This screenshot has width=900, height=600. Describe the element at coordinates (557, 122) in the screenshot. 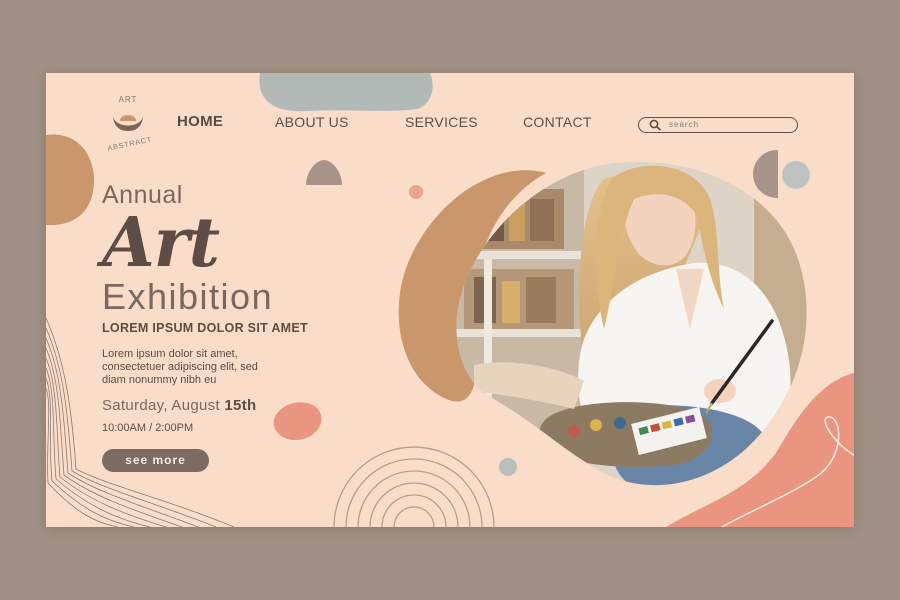

I see `nav-contact: CONTACT` at that location.